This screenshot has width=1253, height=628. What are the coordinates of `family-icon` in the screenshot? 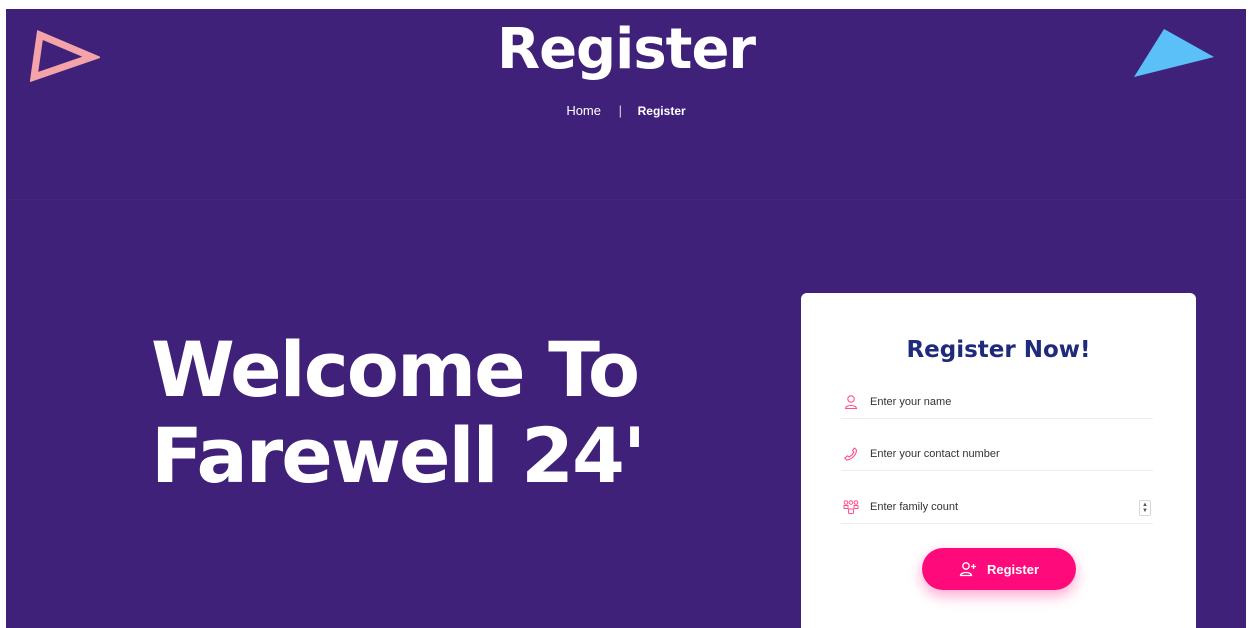 It's located at (851, 507).